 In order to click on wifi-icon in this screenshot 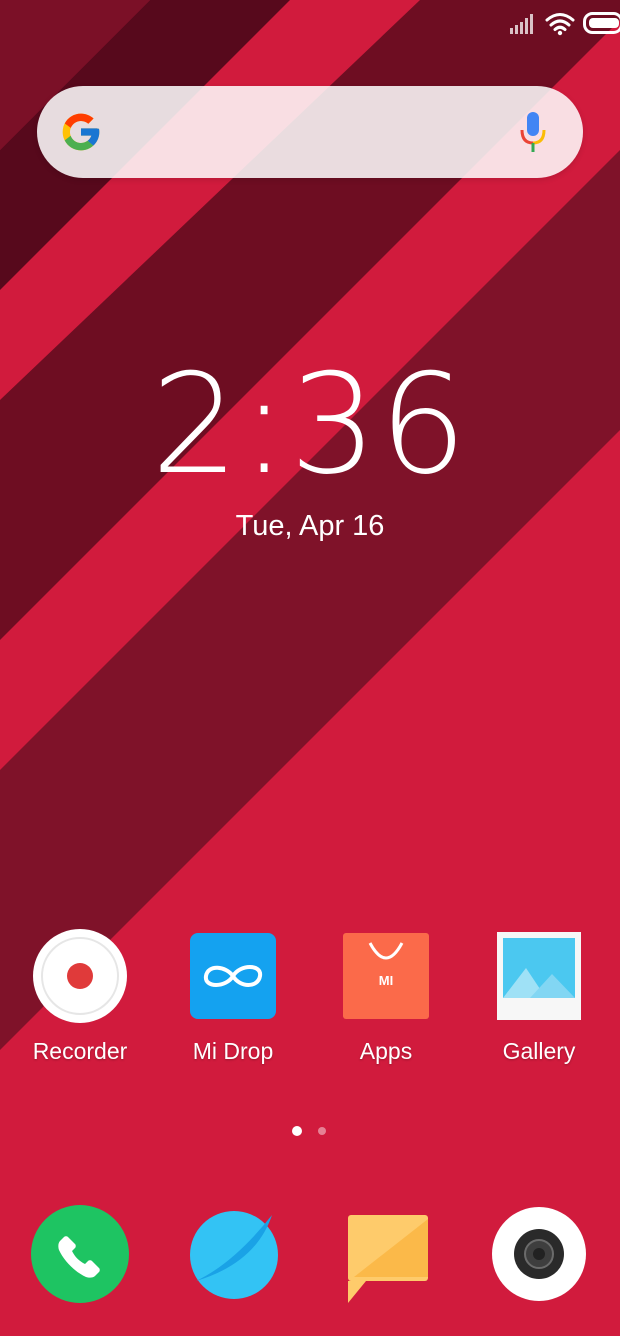, I will do `click(560, 24)`.